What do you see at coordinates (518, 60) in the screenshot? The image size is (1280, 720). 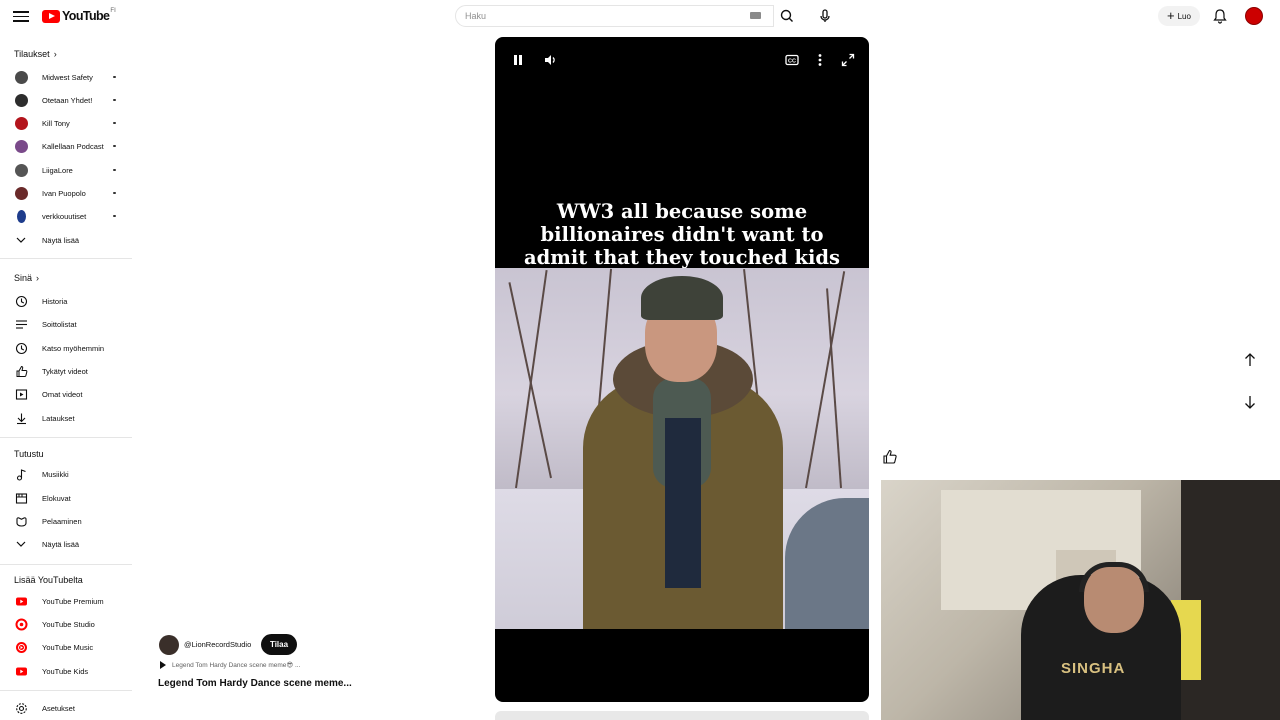 I see `pause-icon` at bounding box center [518, 60].